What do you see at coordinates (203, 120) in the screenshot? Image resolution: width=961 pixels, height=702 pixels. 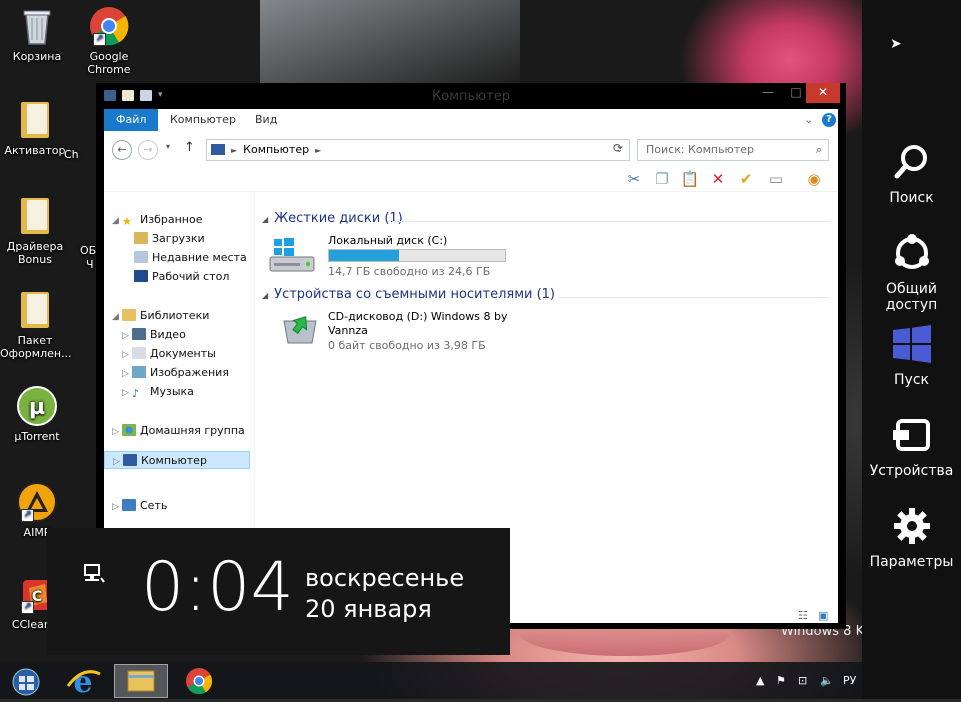 I see `tab-computer: Компьютер` at bounding box center [203, 120].